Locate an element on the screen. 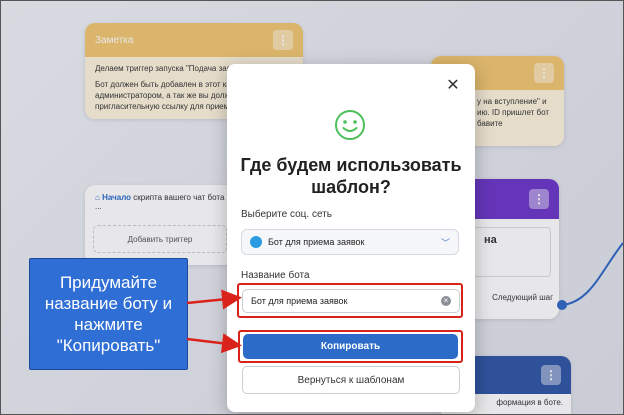 Image resolution: width=624 pixels, height=415 pixels. arrow-to-input is located at coordinates (214, 299).